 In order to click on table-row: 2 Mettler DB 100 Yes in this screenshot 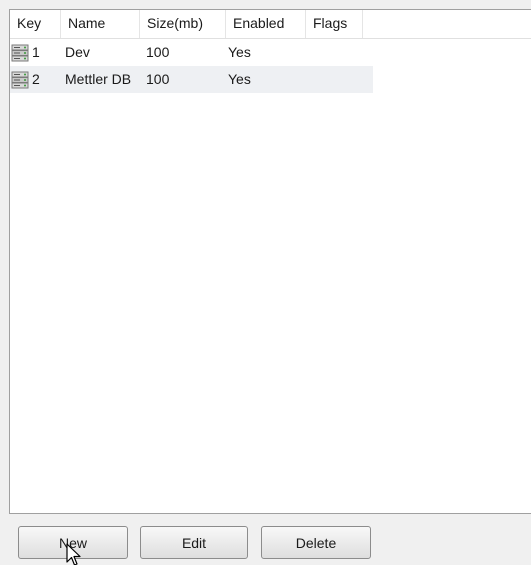, I will do `click(270, 79)`.